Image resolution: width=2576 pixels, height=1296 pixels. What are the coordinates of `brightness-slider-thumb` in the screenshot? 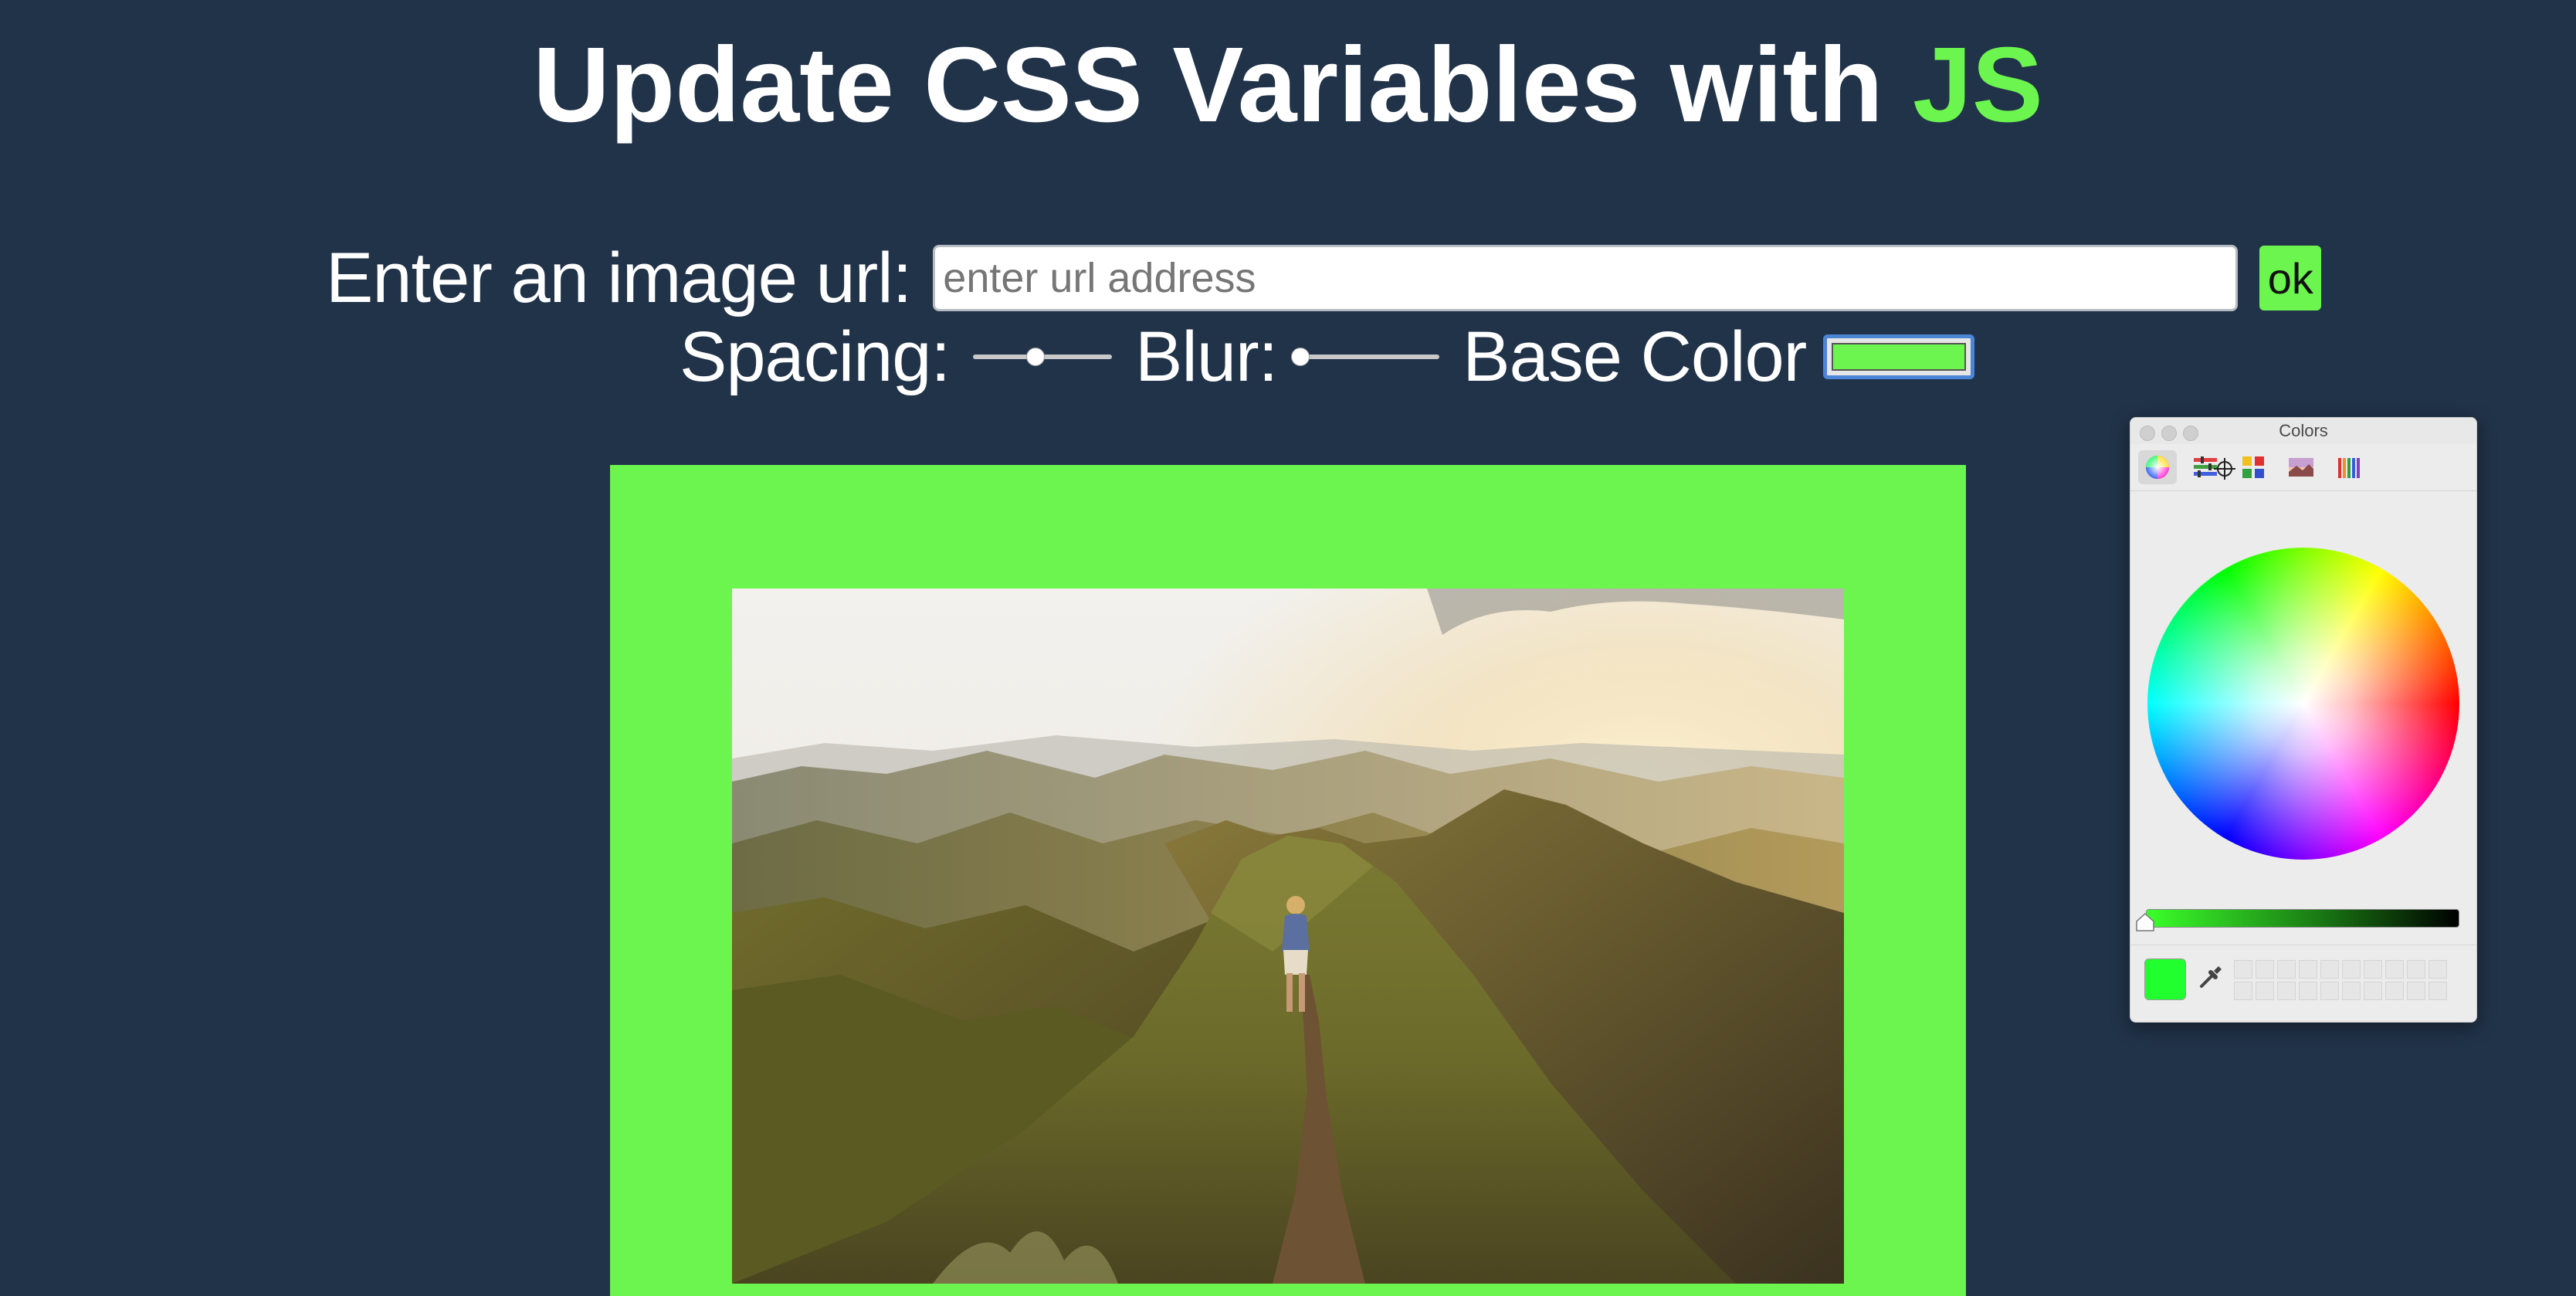 It's located at (2145, 922).